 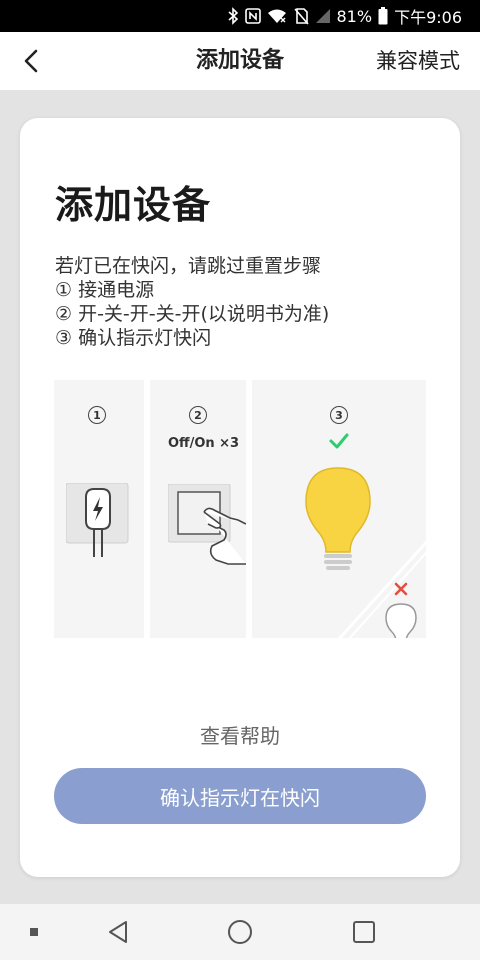 What do you see at coordinates (207, 524) in the screenshot?
I see `switch-press-icon` at bounding box center [207, 524].